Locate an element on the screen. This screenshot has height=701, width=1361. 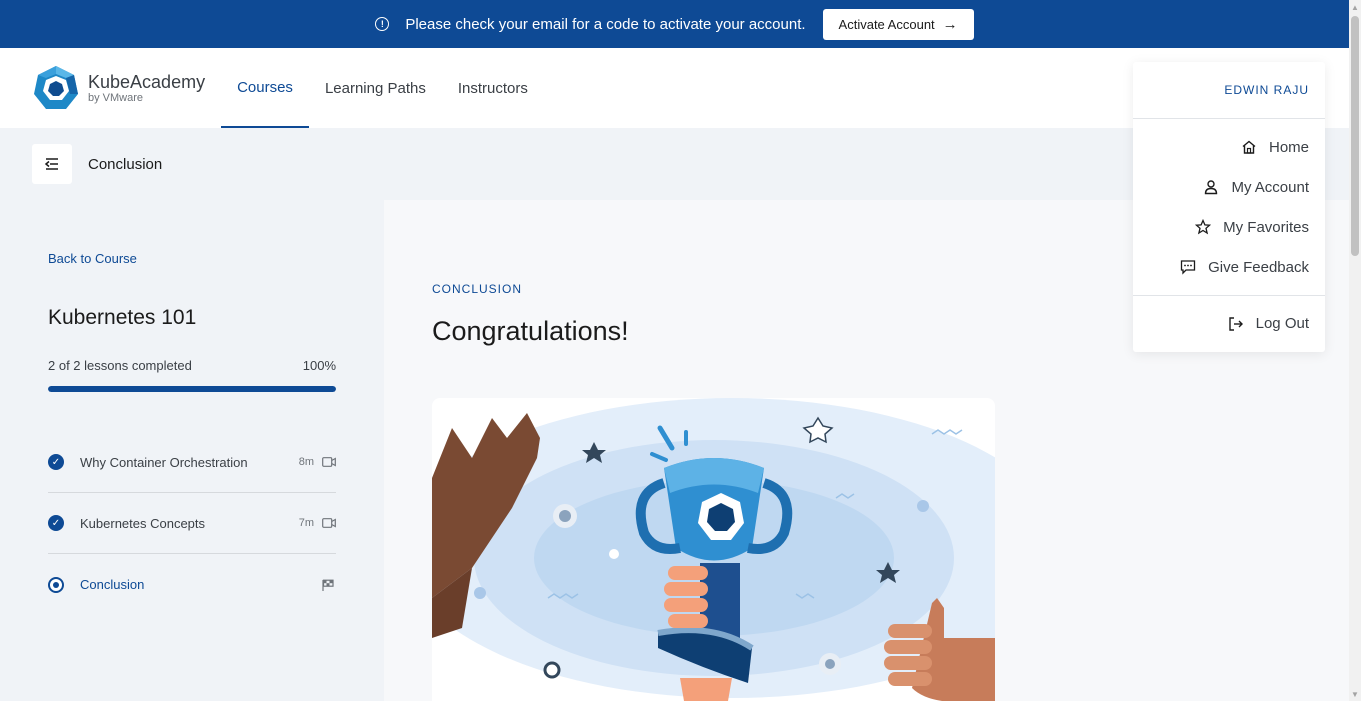
lesson-bar: Conclusion is located at coordinates (97, 164).